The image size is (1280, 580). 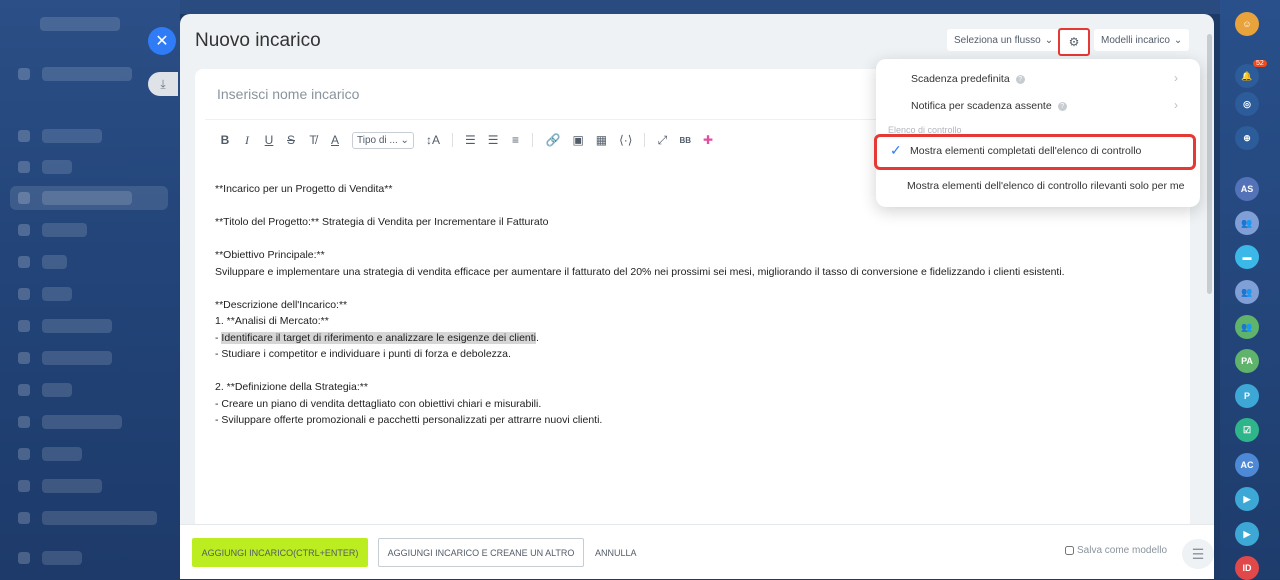 I want to click on fullscreen-icon: ⤢, so click(x=662, y=140).